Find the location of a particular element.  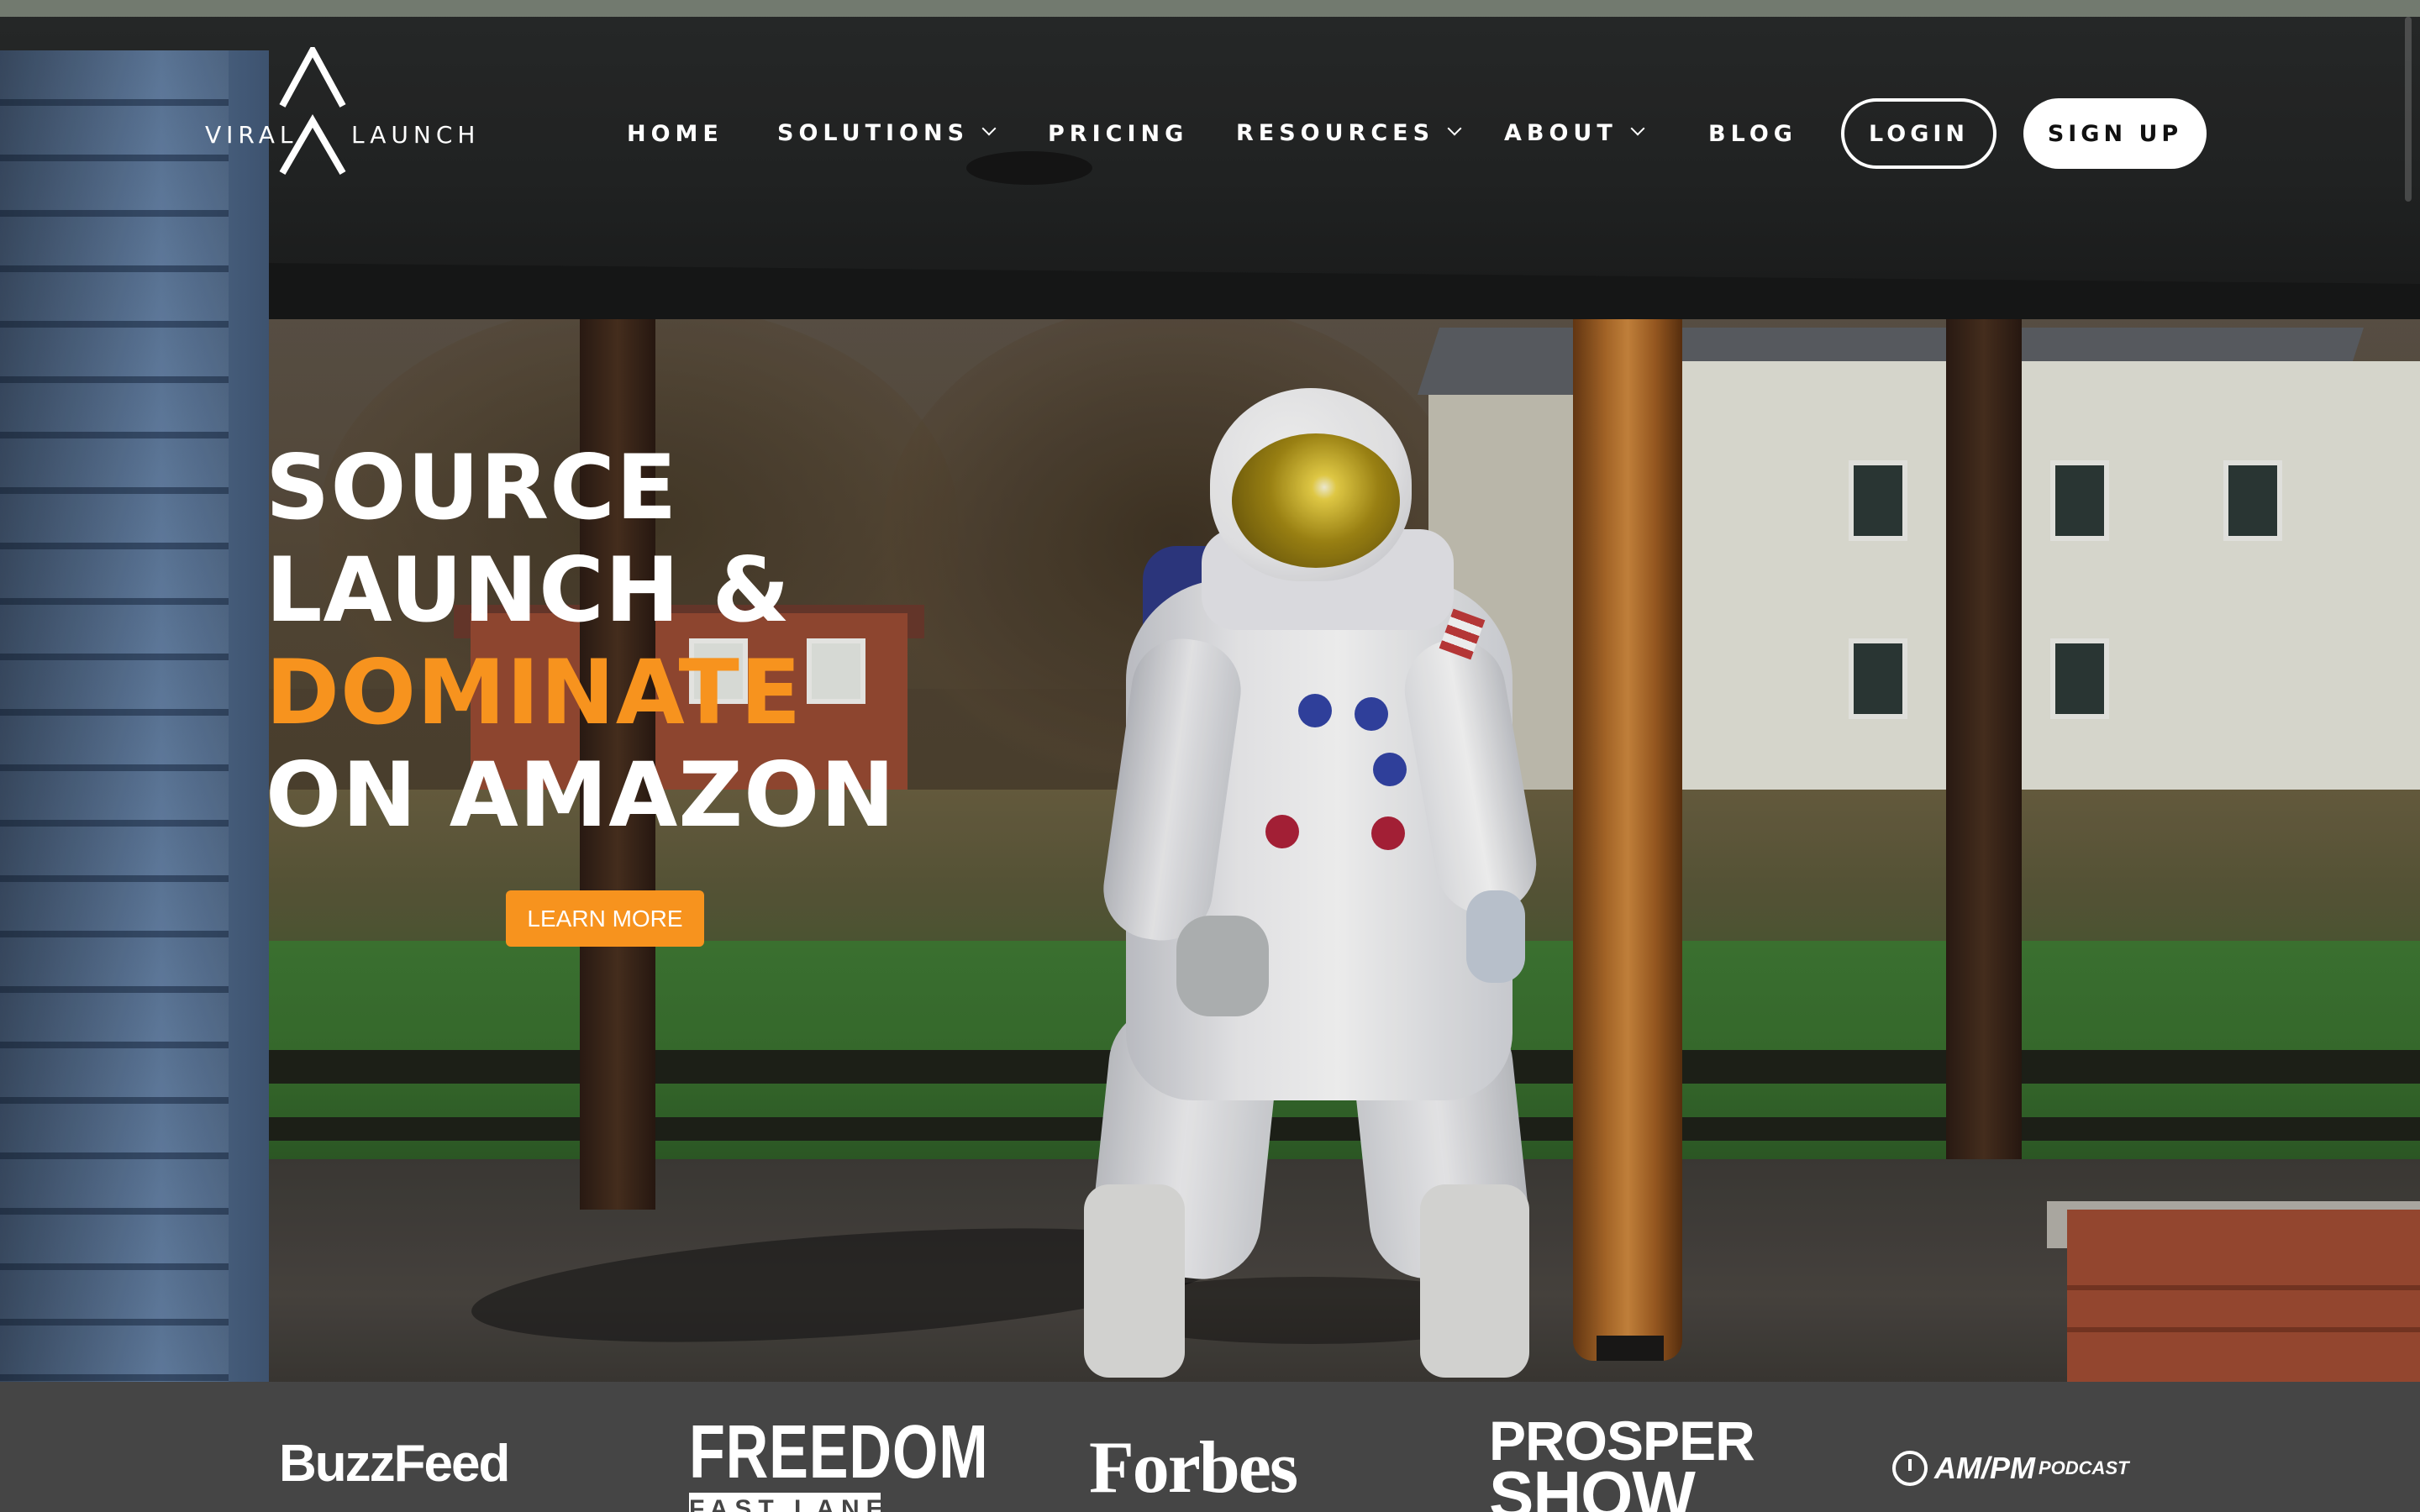

brand-logo: VIRAL LAUNCH is located at coordinates (338, 114).